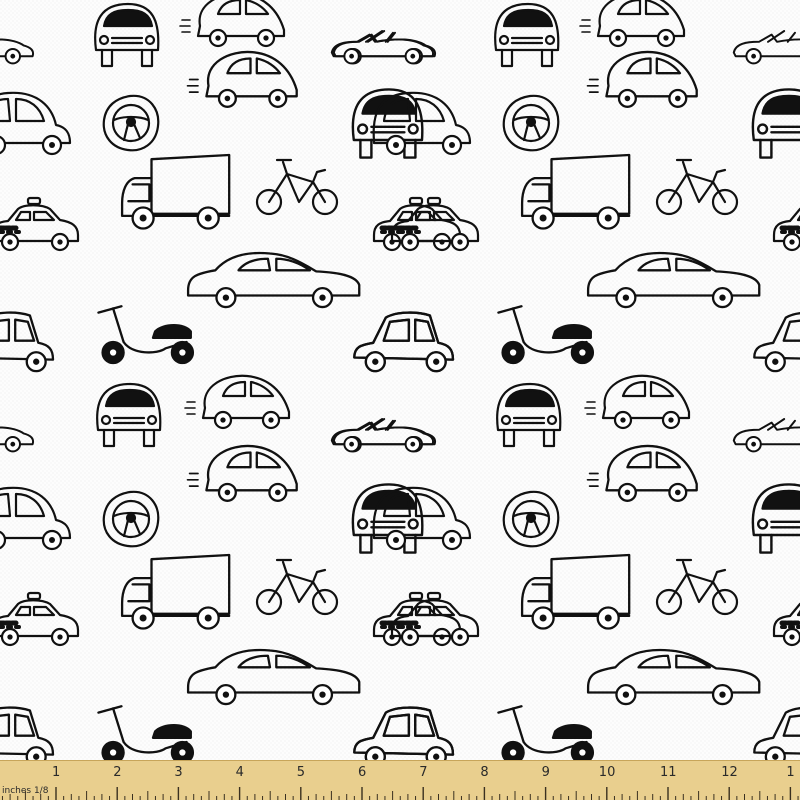  I want to click on ruler-number: 10, so click(607, 772).